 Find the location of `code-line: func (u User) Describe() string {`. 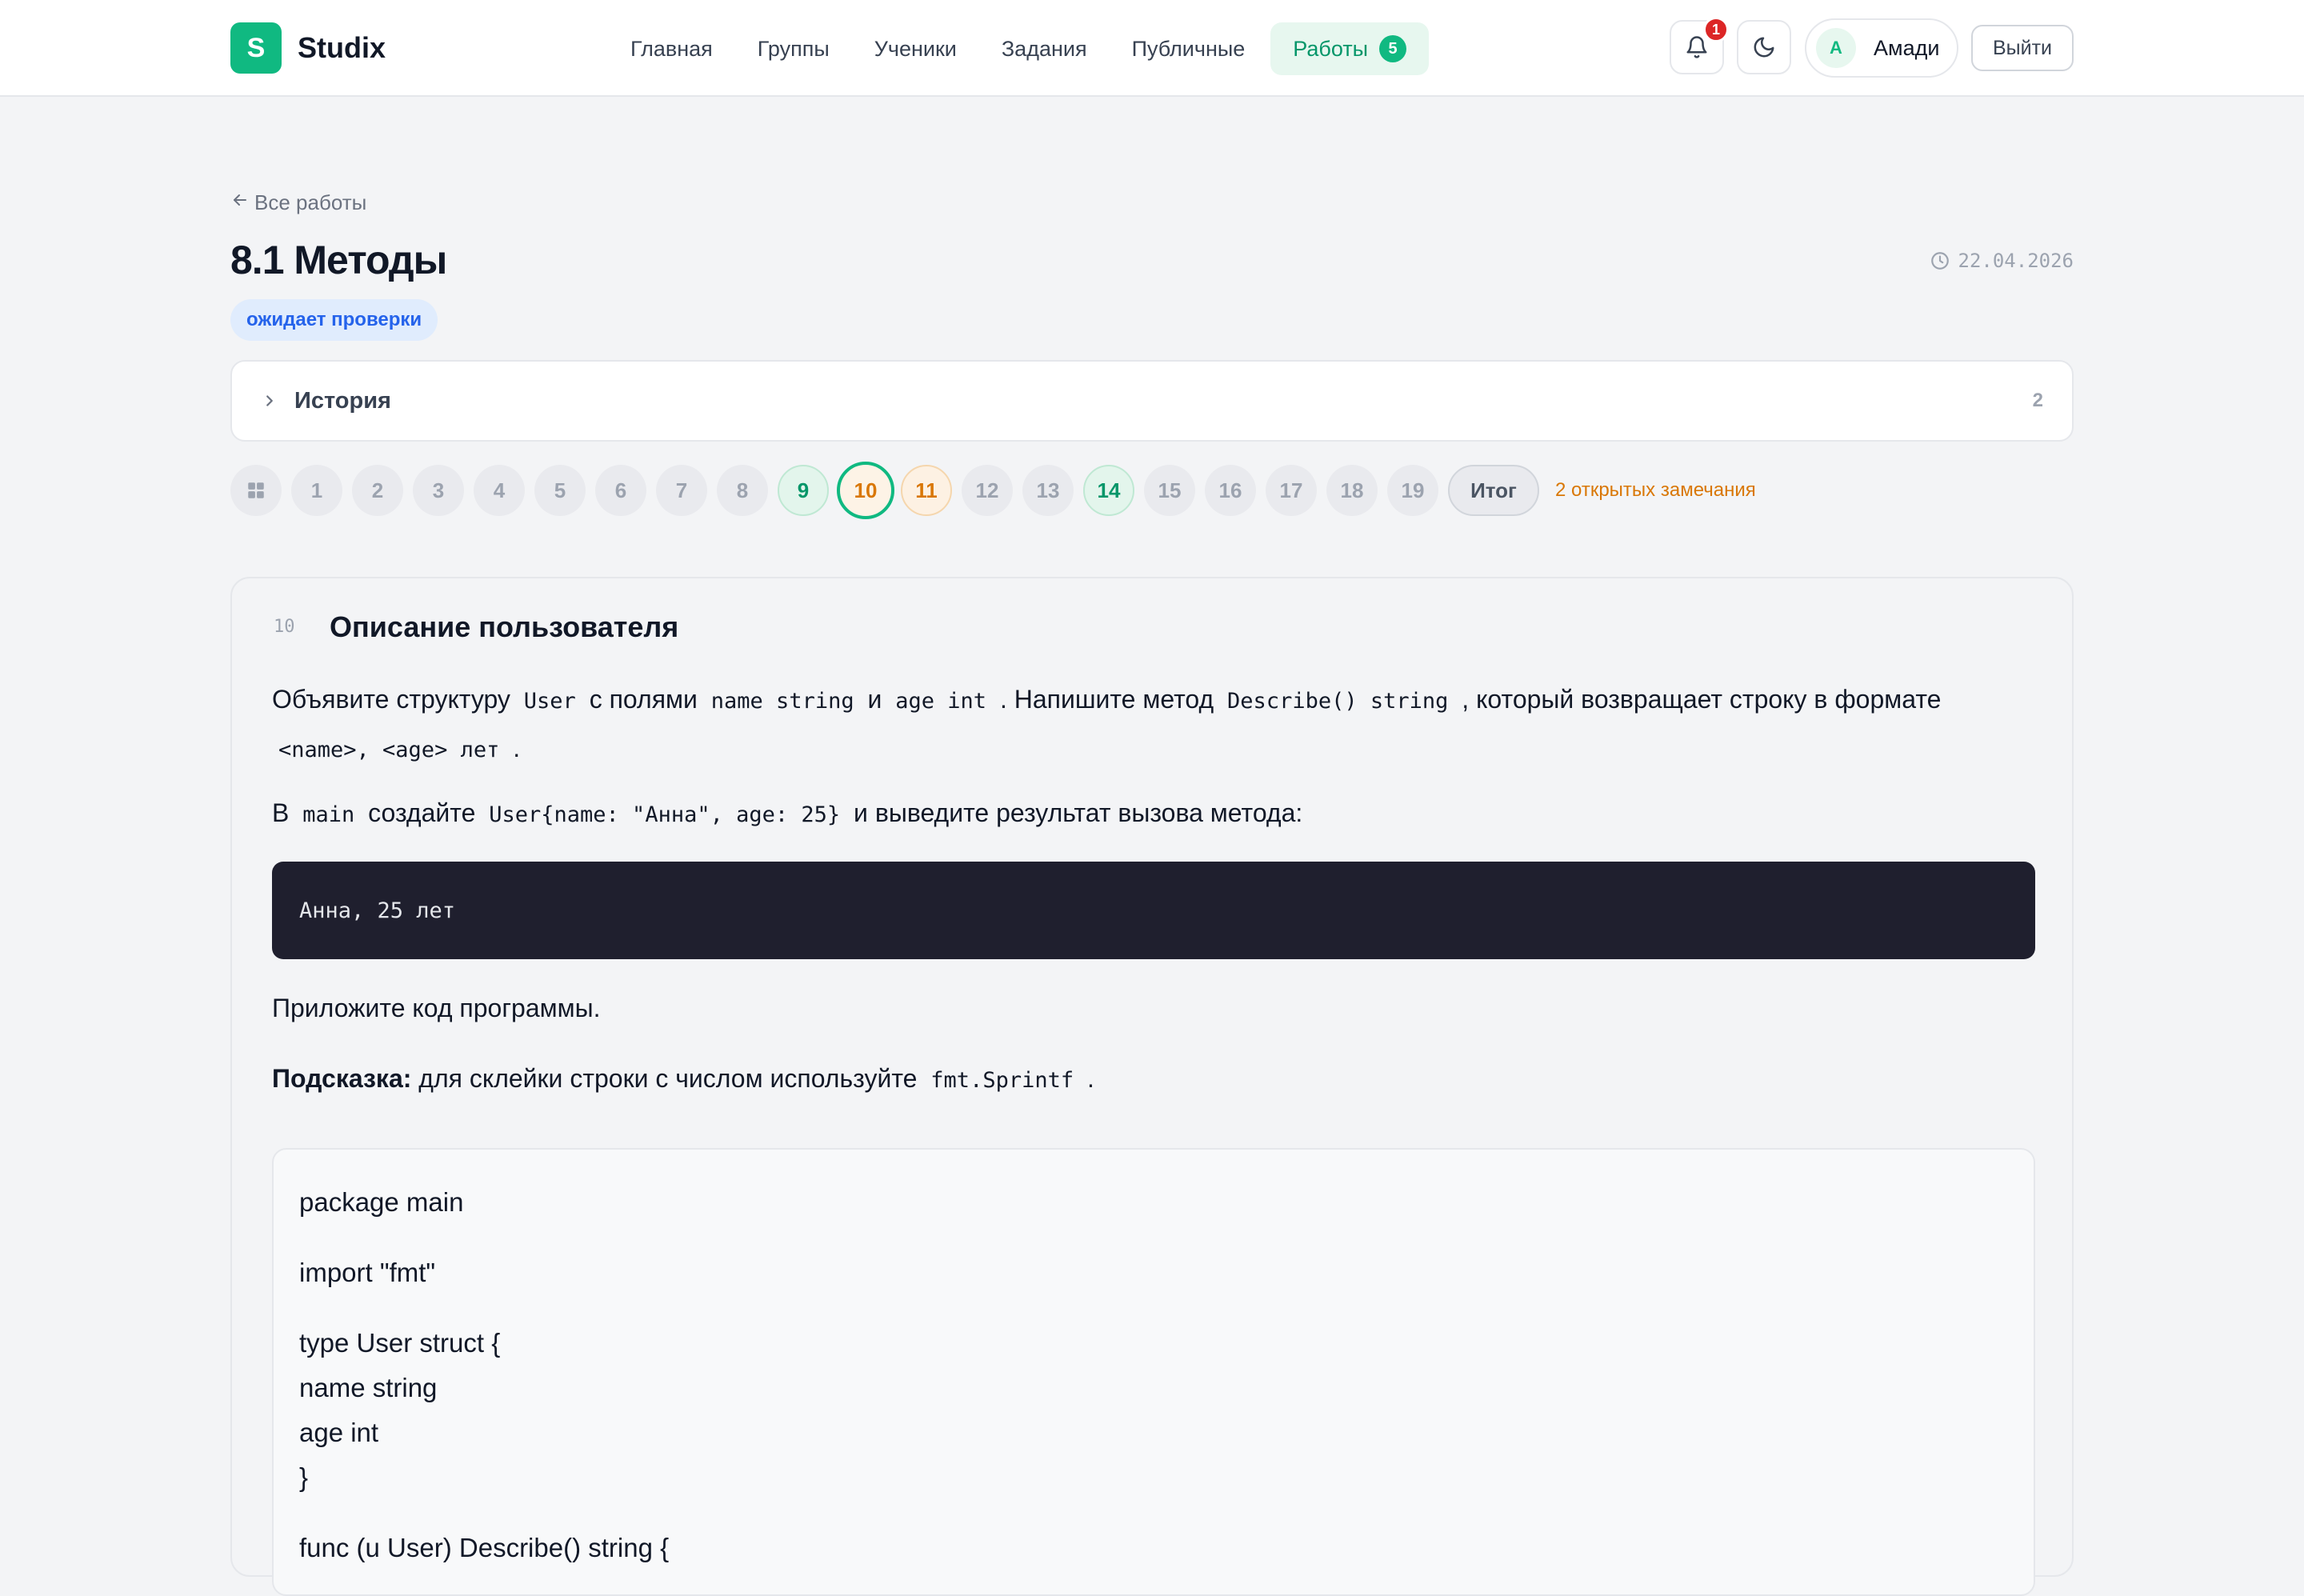

code-line: func (u User) Describe() string { is located at coordinates (484, 1547).